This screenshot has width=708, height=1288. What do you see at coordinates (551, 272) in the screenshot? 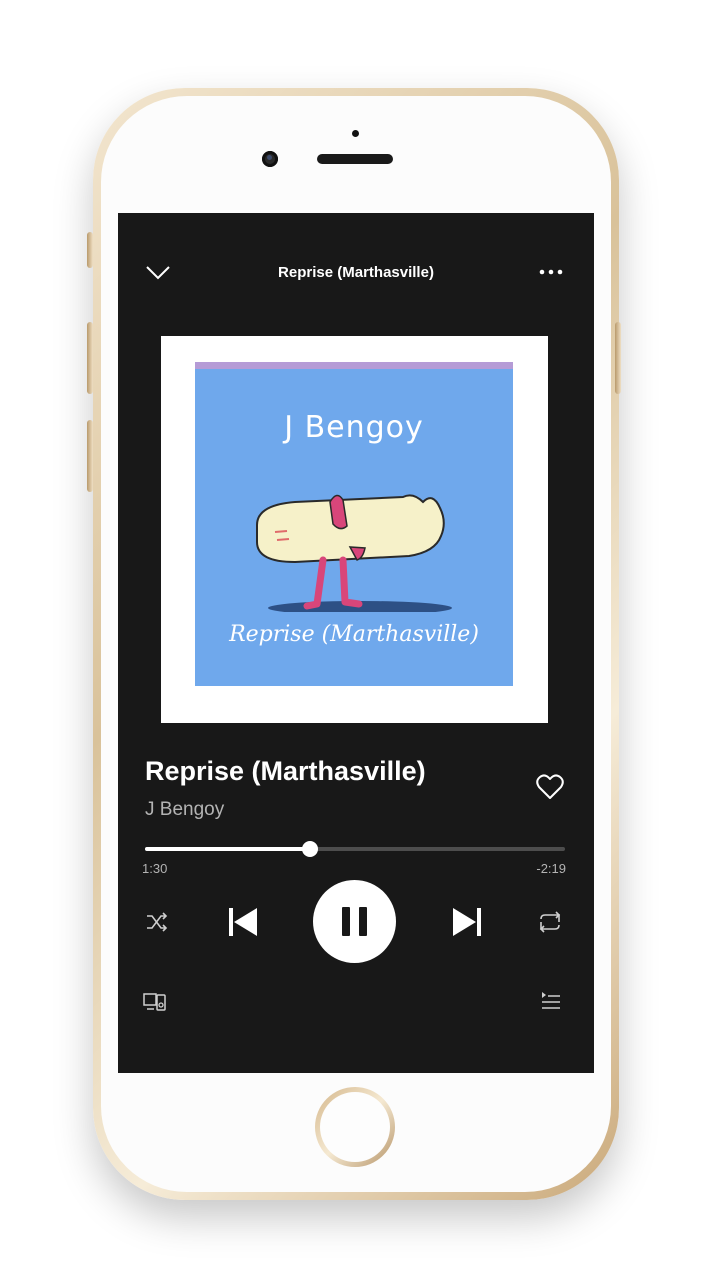
I see `more-icon` at bounding box center [551, 272].